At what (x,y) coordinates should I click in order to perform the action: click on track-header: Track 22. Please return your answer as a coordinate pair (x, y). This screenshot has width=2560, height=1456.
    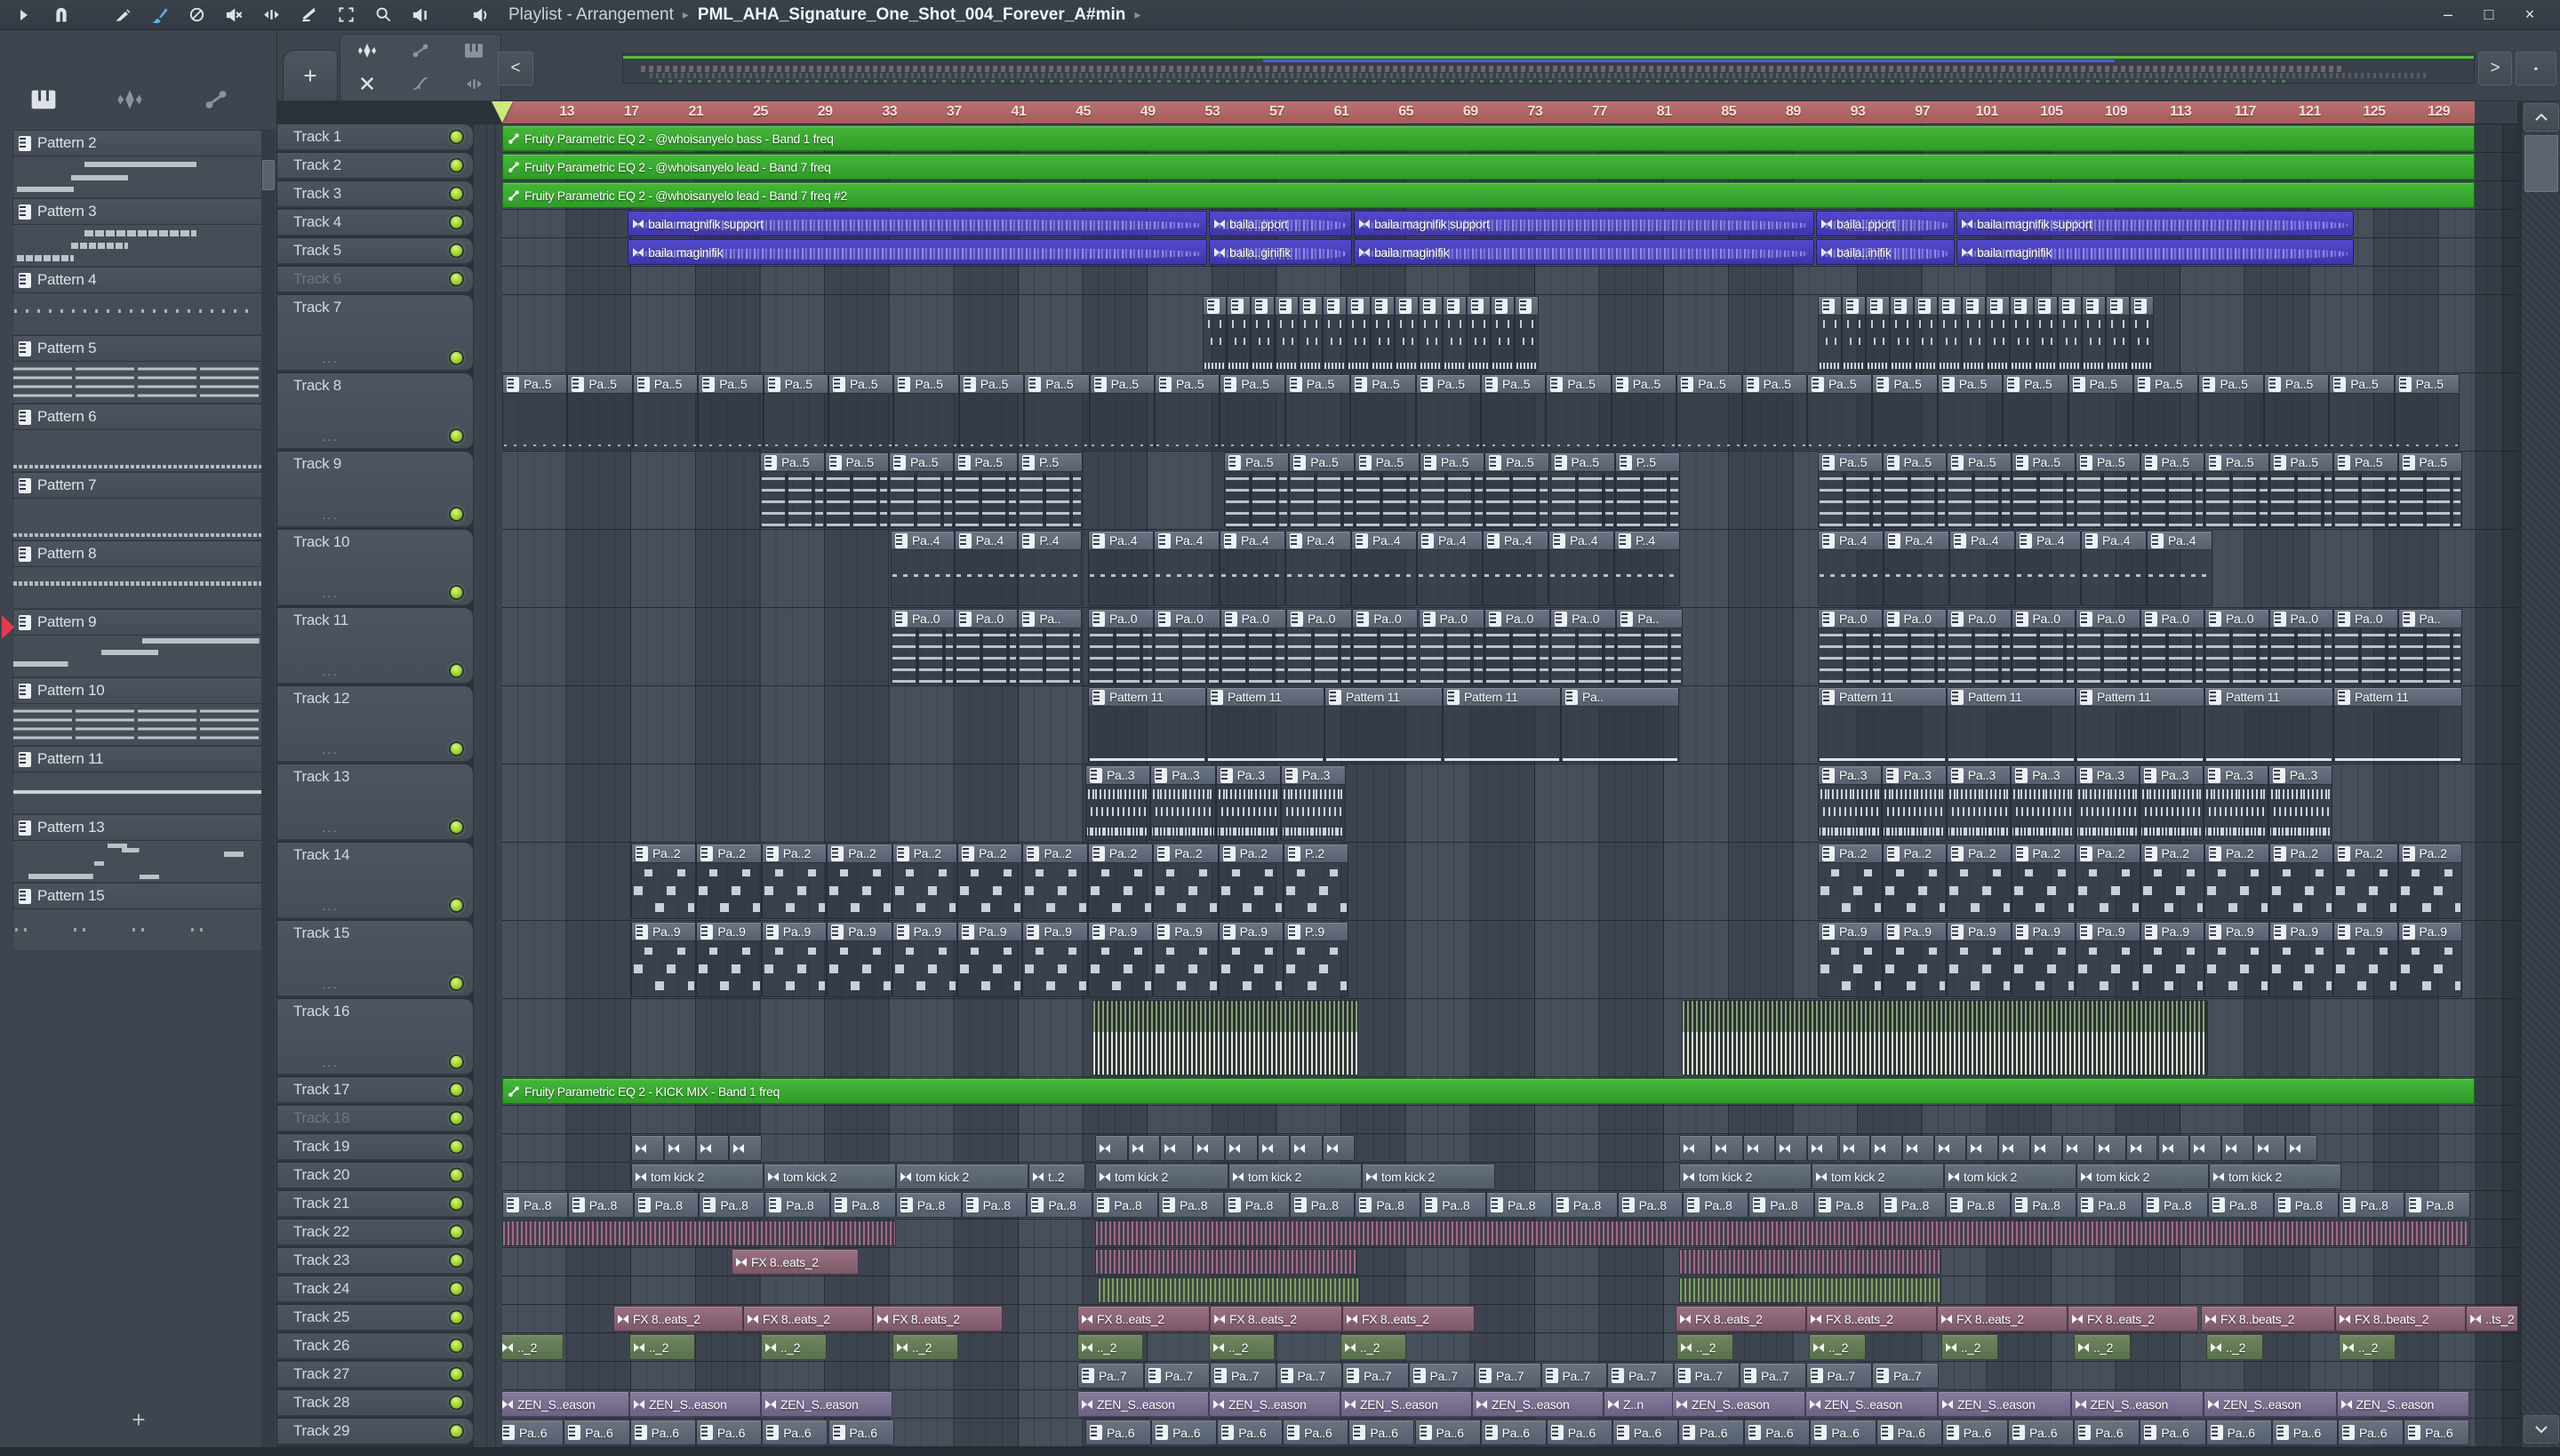
    Looking at the image, I should click on (375, 1233).